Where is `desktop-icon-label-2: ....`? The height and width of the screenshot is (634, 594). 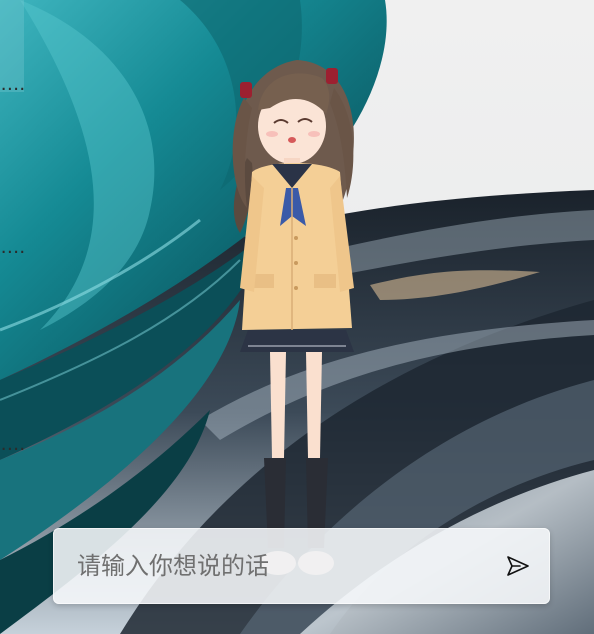 desktop-icon-label-2: .... is located at coordinates (13, 249).